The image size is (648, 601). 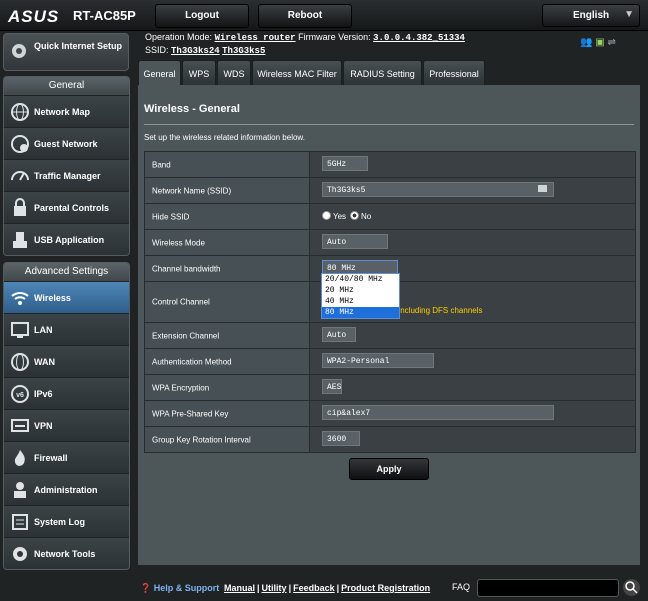 I want to click on bandwidth-option: 20 MHz, so click(x=360, y=290).